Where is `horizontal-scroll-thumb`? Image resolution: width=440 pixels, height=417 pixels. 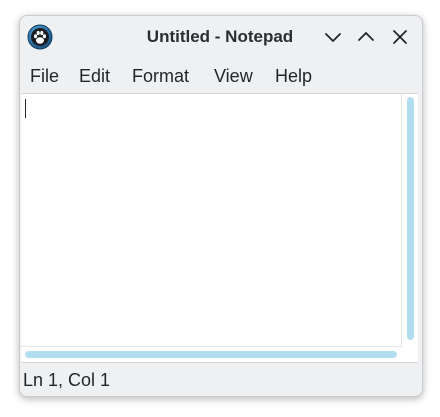
horizontal-scroll-thumb is located at coordinates (211, 354).